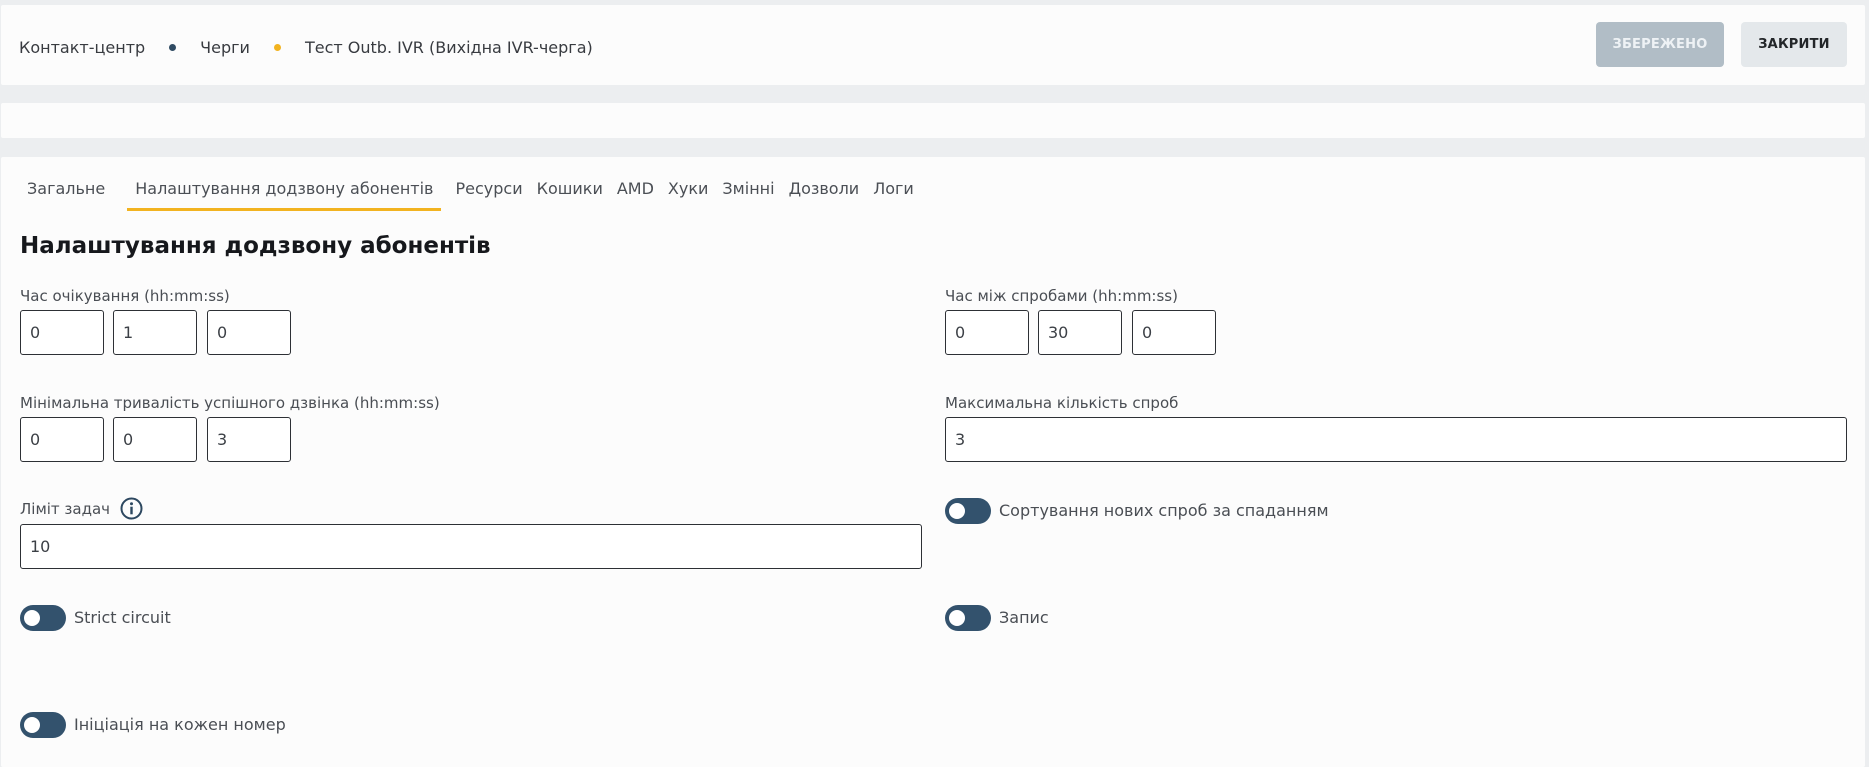 The width and height of the screenshot is (1869, 767). Describe the element at coordinates (471, 546) in the screenshot. I see `task-limit-input: 10` at that location.